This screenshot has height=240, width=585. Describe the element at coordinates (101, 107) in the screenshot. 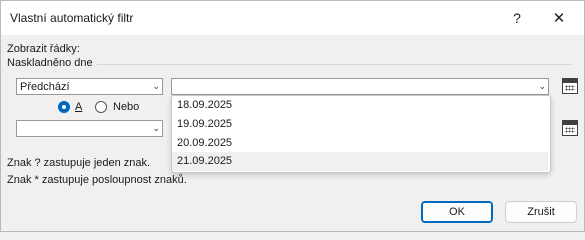

I see `or-radio` at that location.